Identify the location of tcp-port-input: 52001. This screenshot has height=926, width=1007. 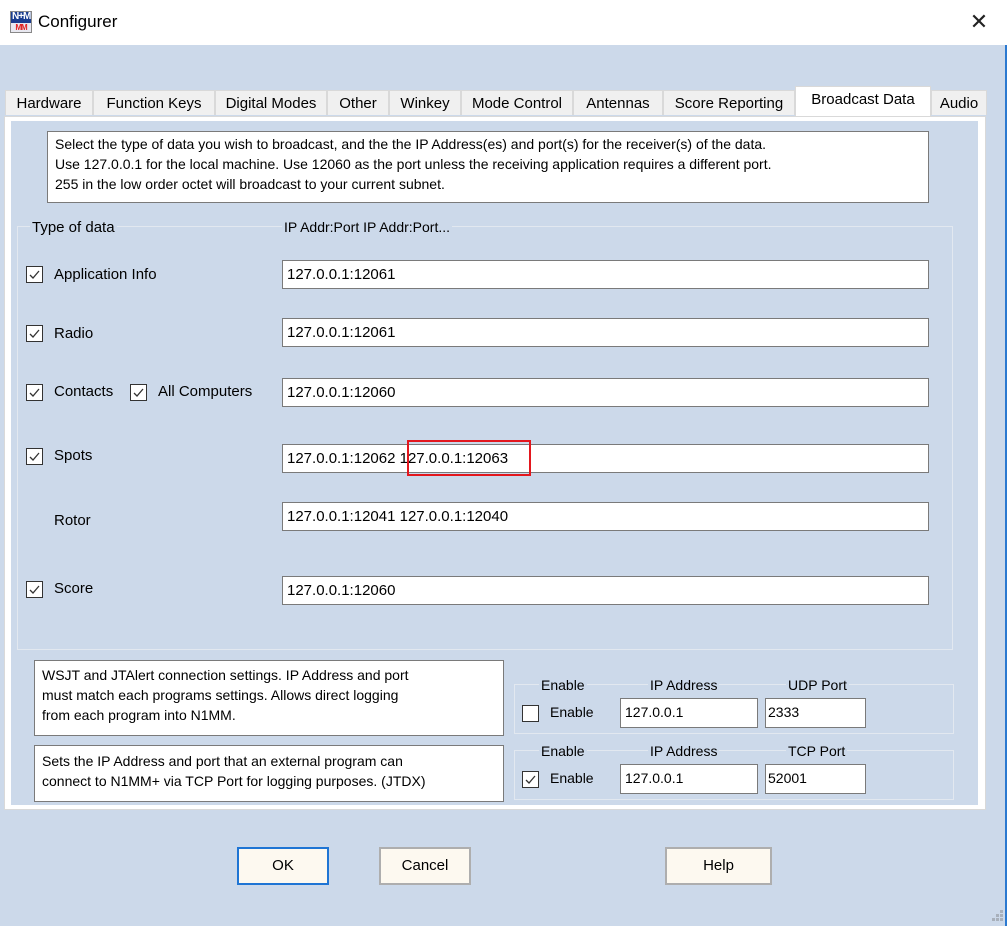
(815, 779).